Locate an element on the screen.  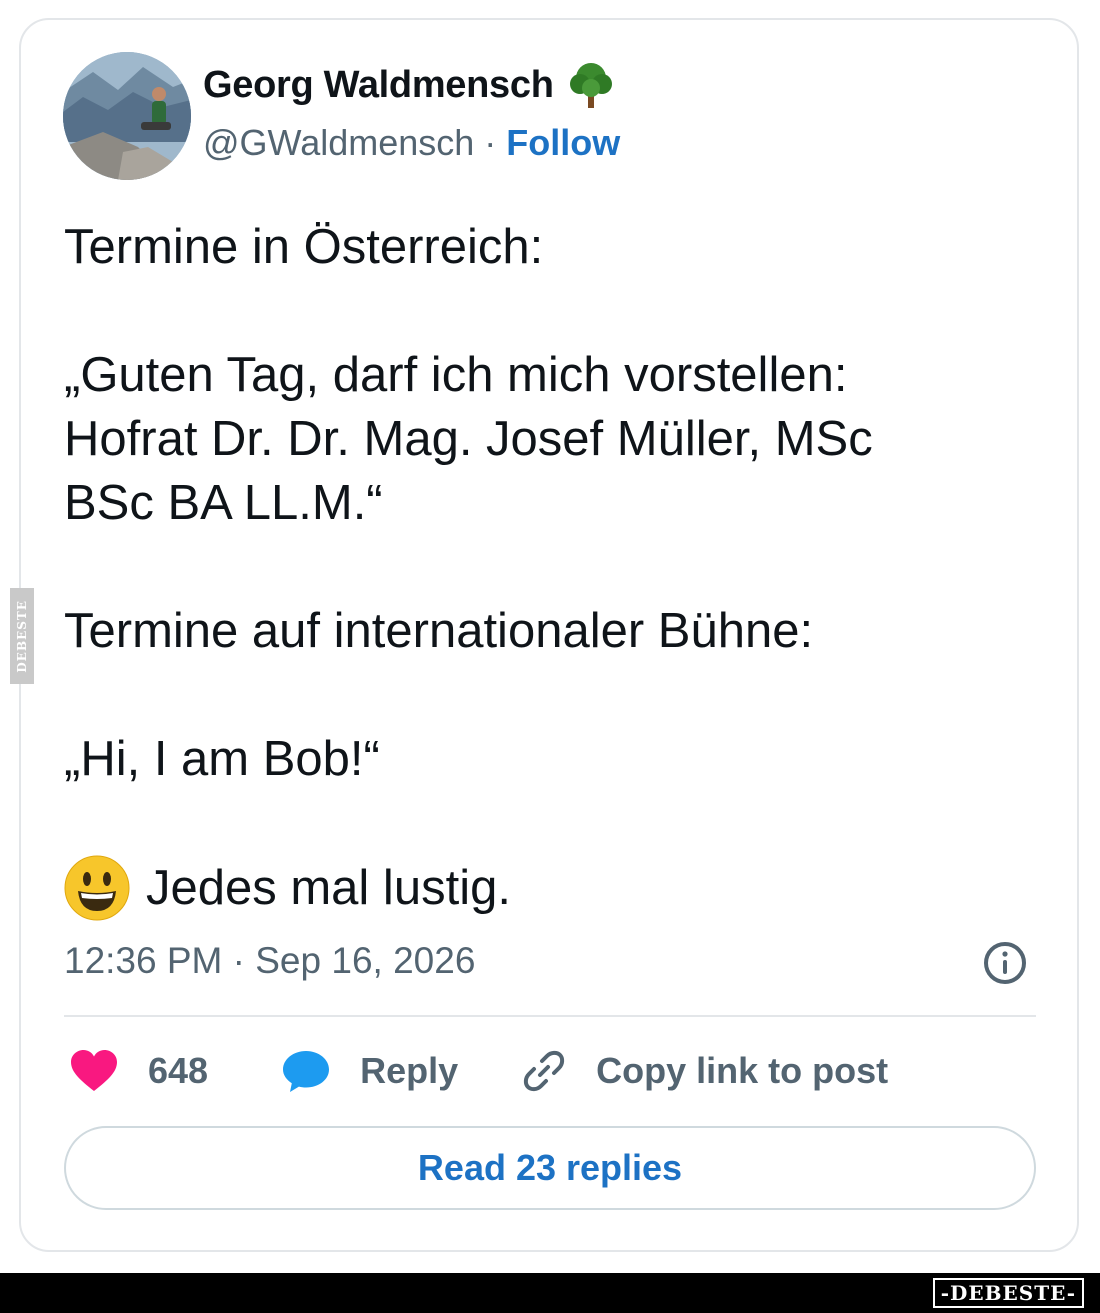
info-icon is located at coordinates (1005, 963).